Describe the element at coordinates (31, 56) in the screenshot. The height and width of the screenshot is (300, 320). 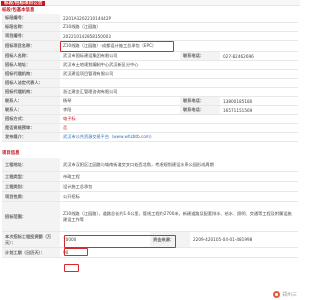
I see `field-label: 招标人名称：` at that location.